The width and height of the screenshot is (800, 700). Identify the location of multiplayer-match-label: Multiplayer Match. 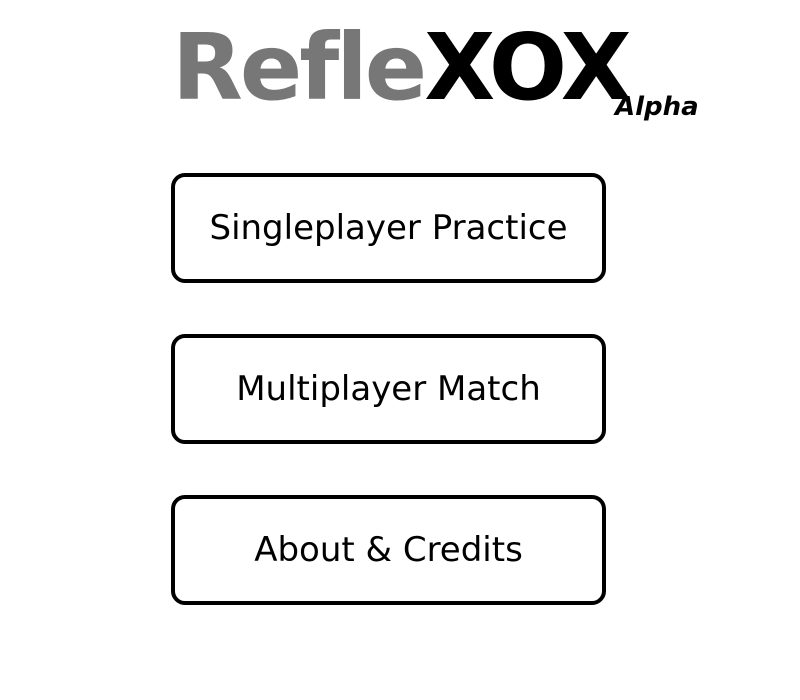
(388, 389).